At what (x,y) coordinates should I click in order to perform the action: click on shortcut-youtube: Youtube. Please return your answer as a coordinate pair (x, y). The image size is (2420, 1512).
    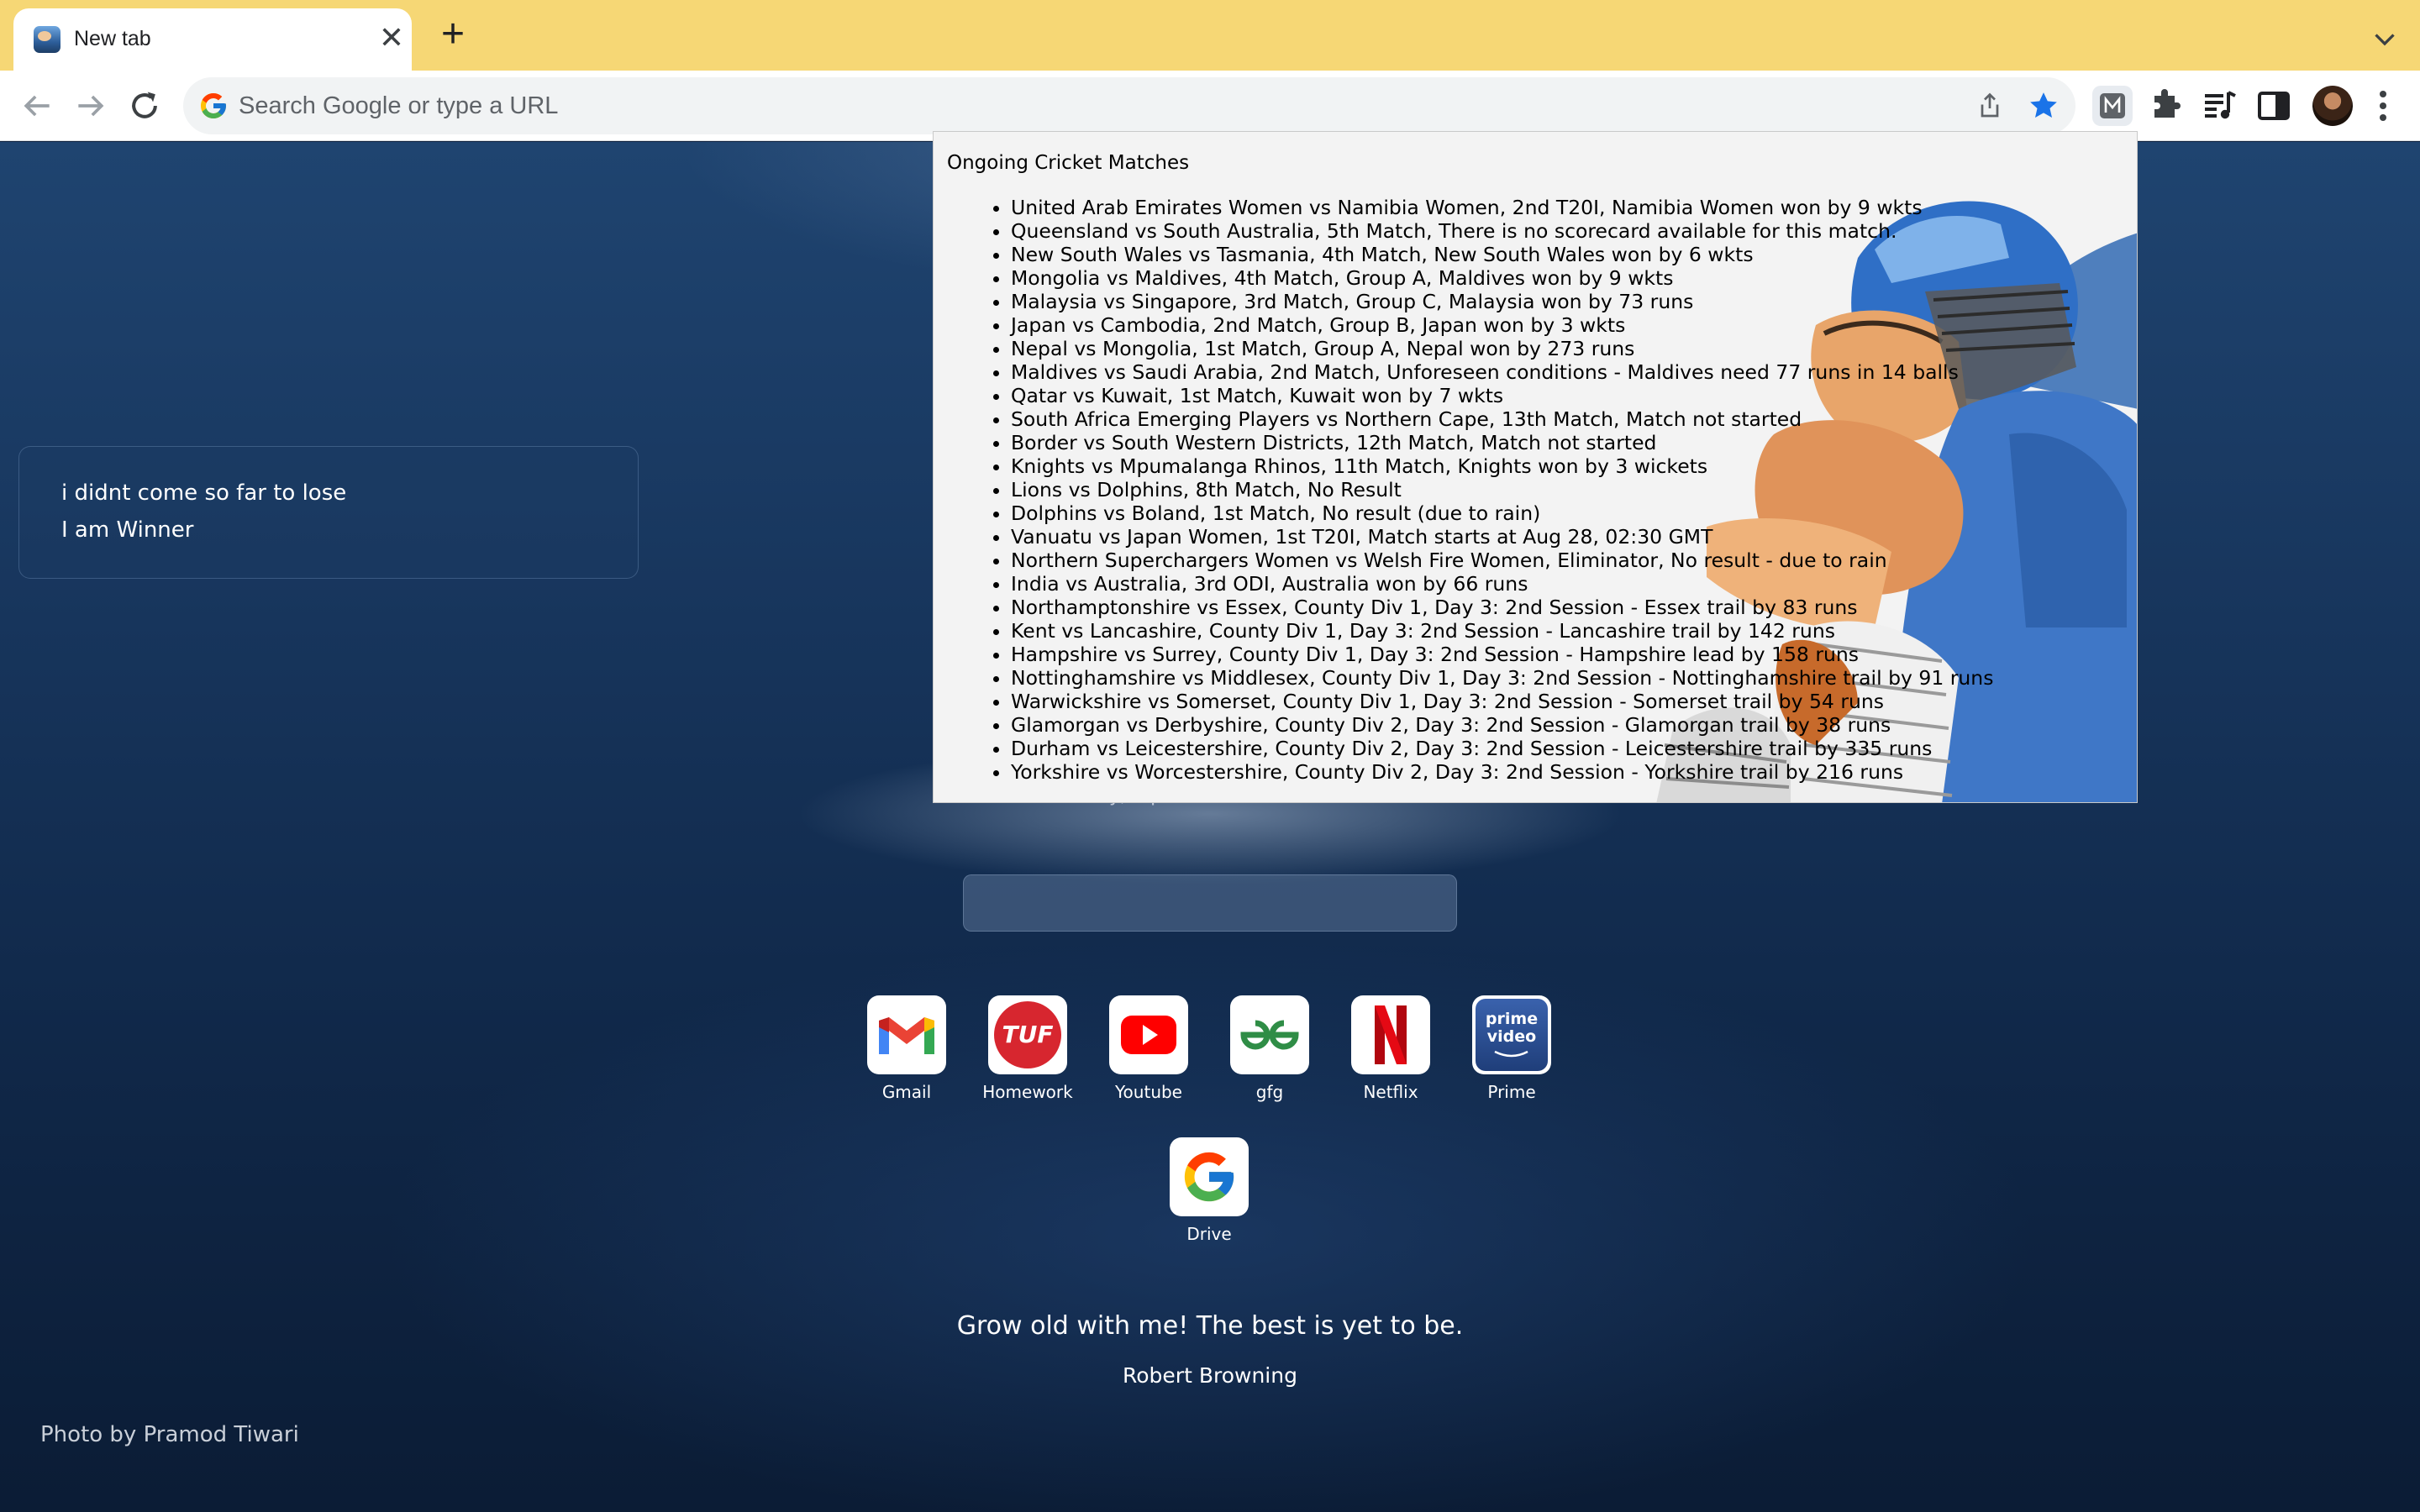
    Looking at the image, I should click on (1148, 1049).